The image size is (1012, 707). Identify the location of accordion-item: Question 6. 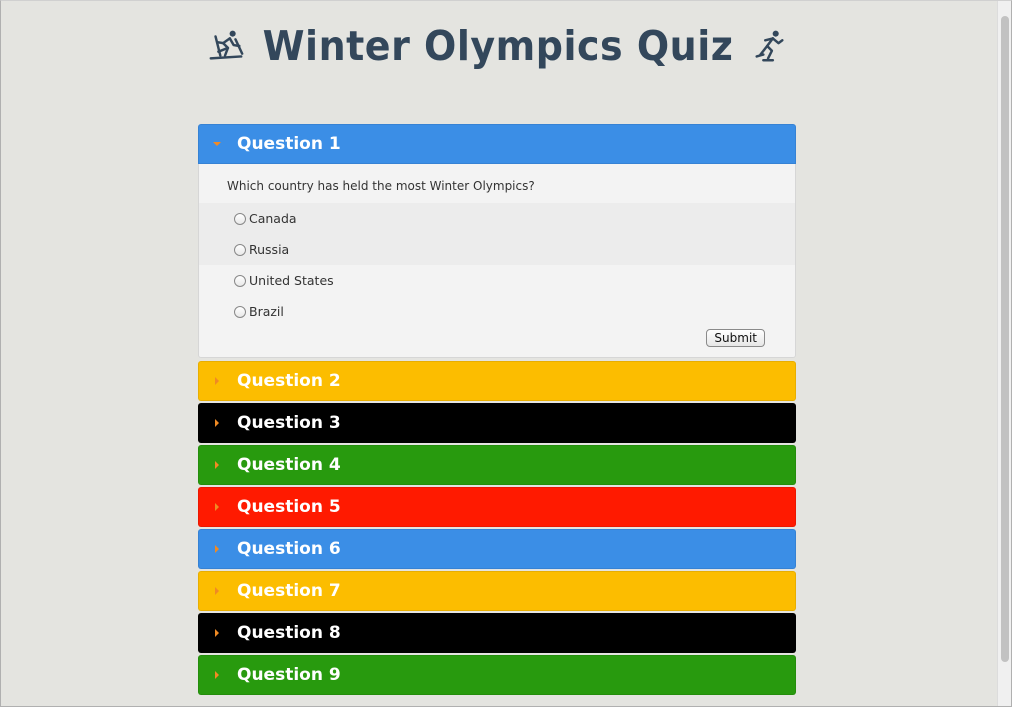
(497, 549).